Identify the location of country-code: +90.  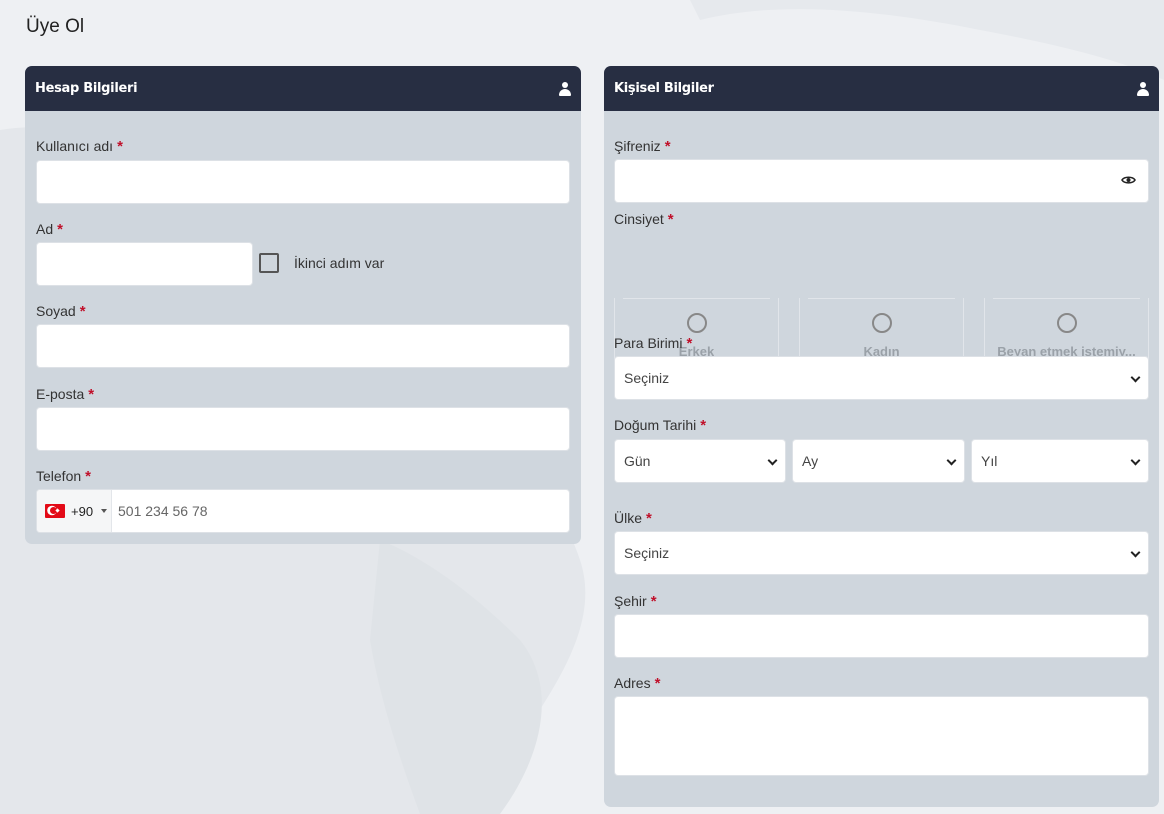
(82, 511).